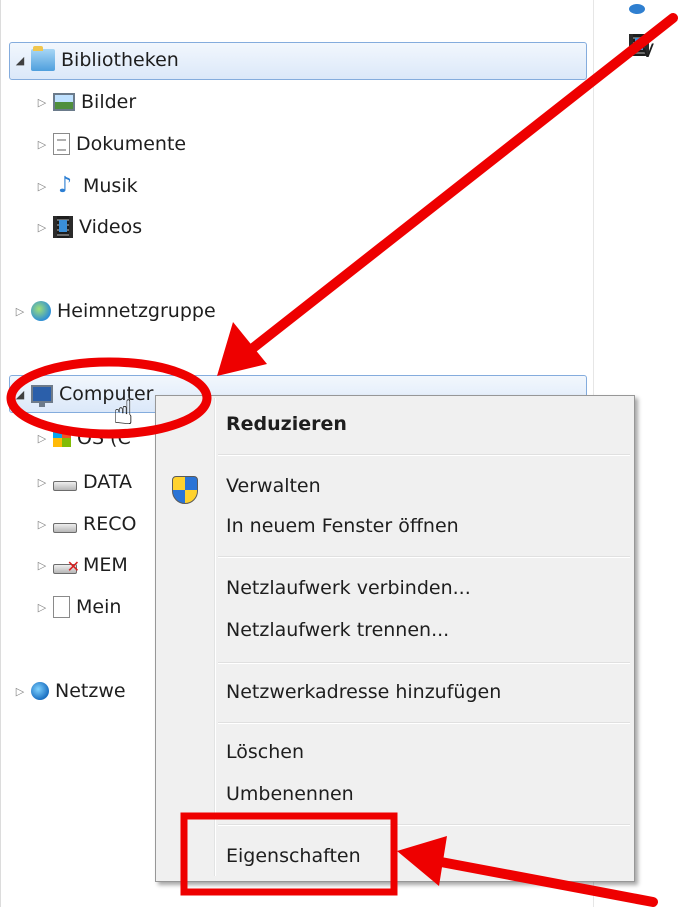 The width and height of the screenshot is (681, 907). I want to click on tree-item-pictures: ▷ Bilder, so click(85, 102).